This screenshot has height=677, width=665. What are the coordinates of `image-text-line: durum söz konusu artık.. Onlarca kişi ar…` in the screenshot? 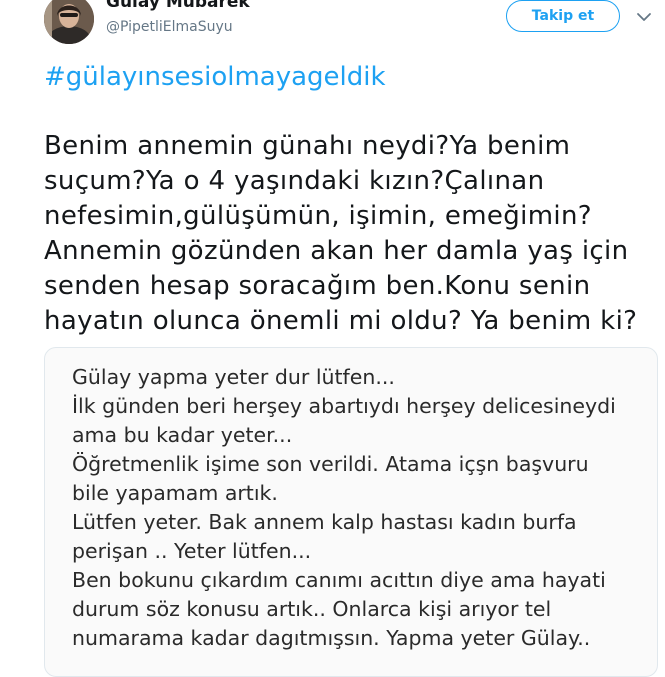 It's located at (312, 609).